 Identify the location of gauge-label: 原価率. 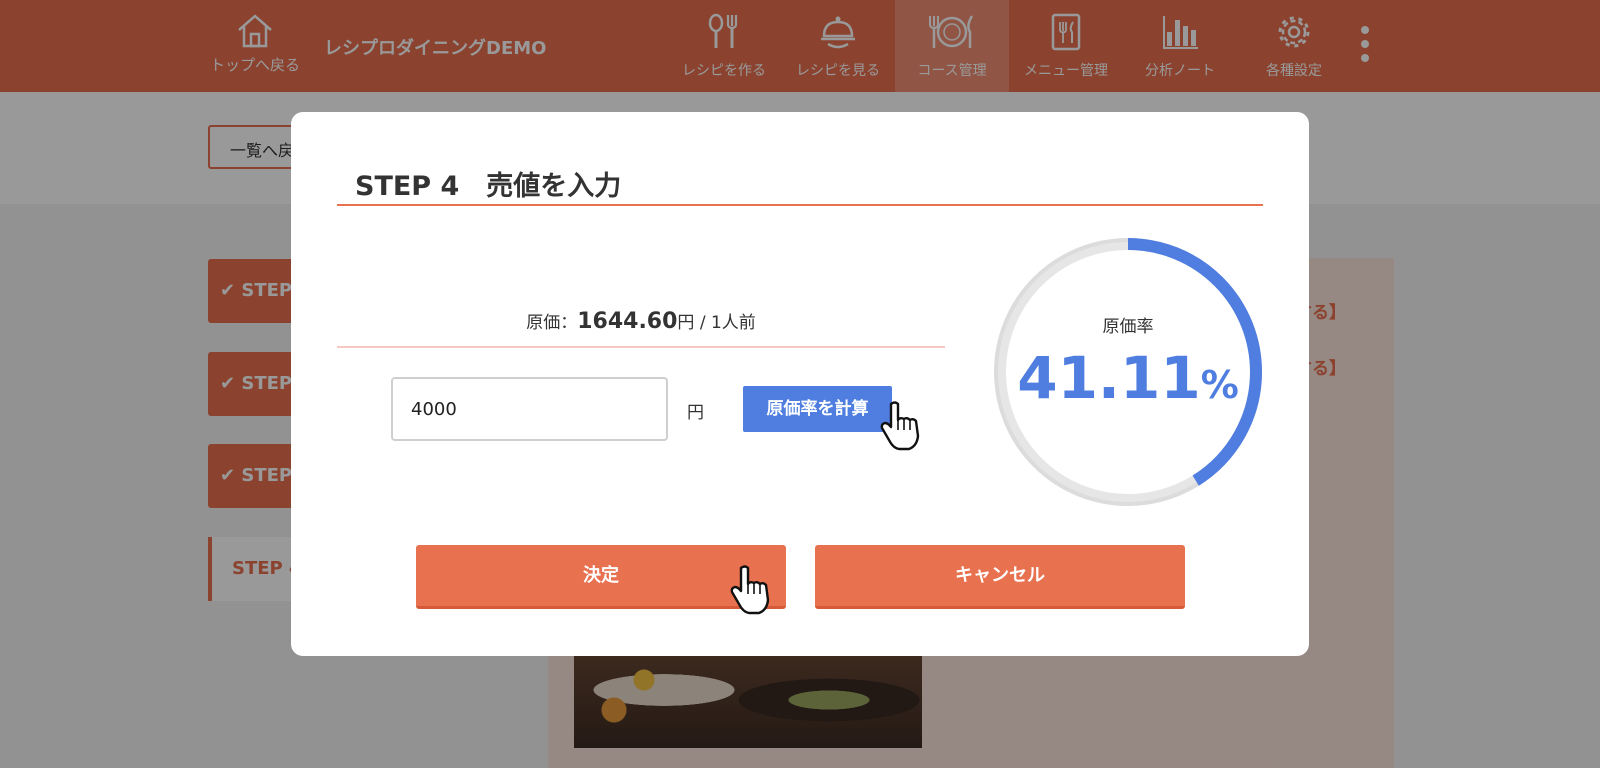
(1128, 327).